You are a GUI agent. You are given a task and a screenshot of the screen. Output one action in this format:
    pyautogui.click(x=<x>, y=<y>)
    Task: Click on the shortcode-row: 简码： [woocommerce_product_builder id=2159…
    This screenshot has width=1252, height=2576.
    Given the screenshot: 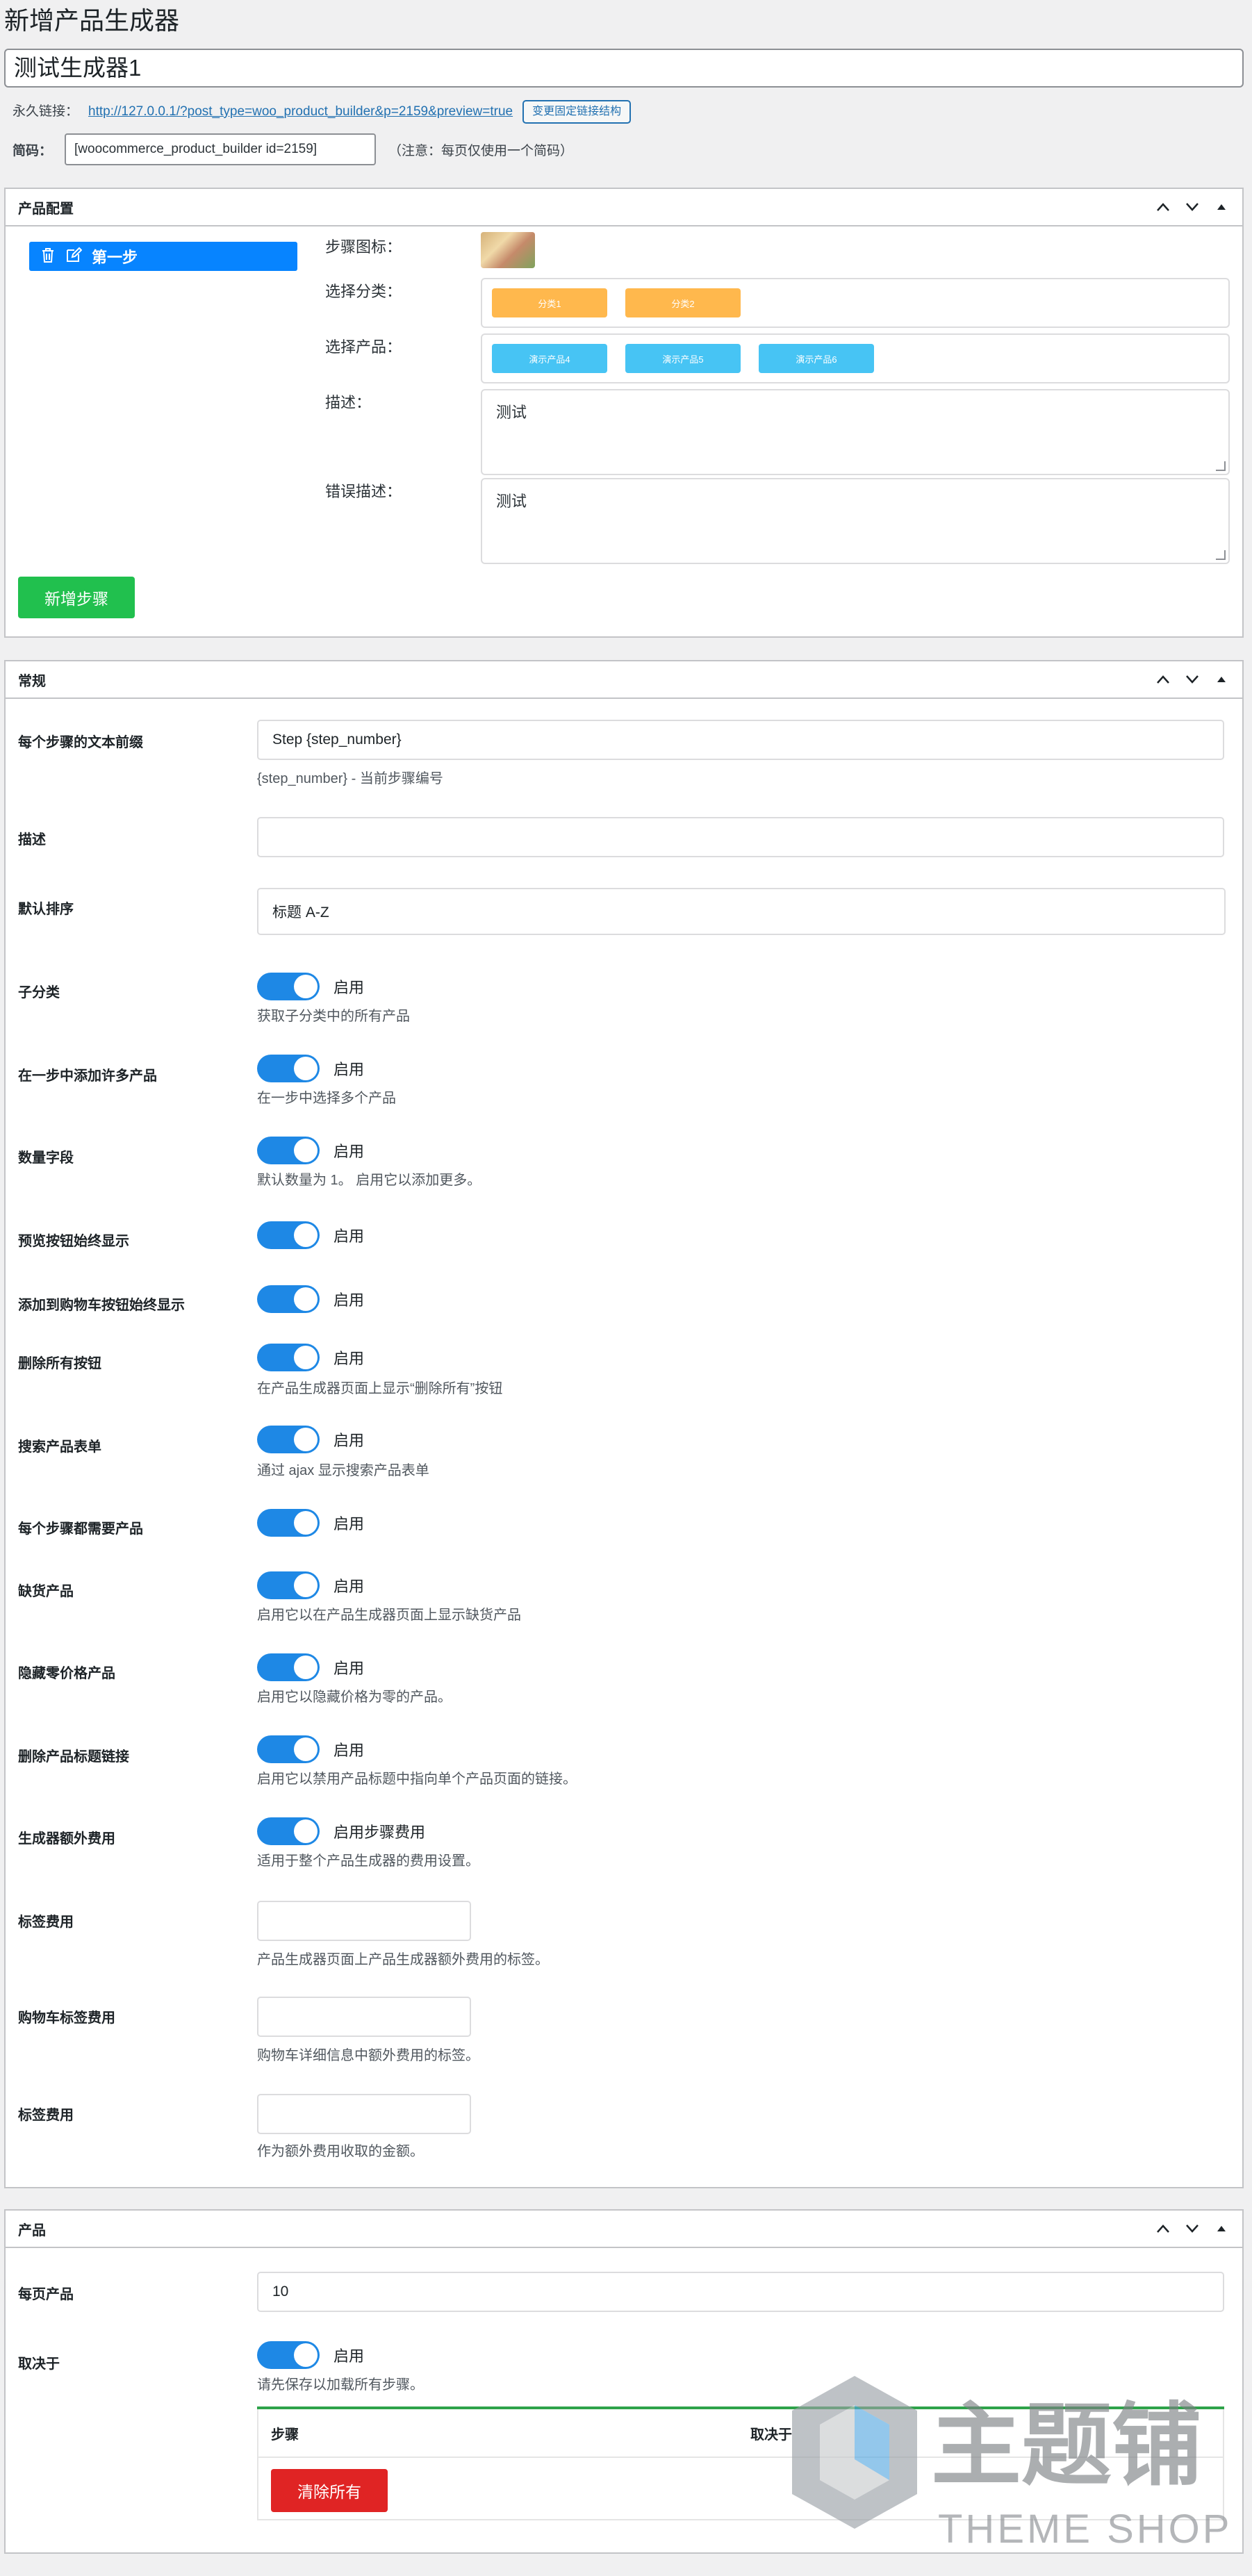 What is the action you would take?
    pyautogui.click(x=293, y=149)
    